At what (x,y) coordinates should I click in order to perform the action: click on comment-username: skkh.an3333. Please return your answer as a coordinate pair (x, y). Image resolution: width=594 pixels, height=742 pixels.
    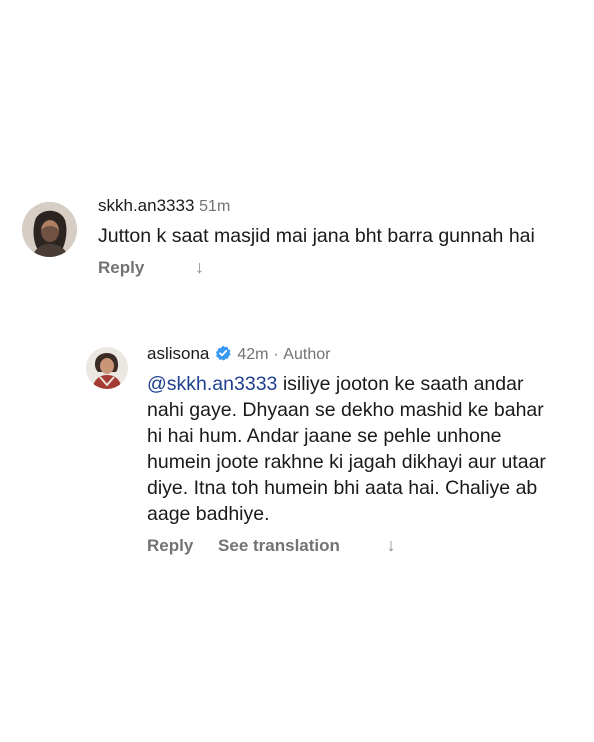
    Looking at the image, I should click on (146, 205).